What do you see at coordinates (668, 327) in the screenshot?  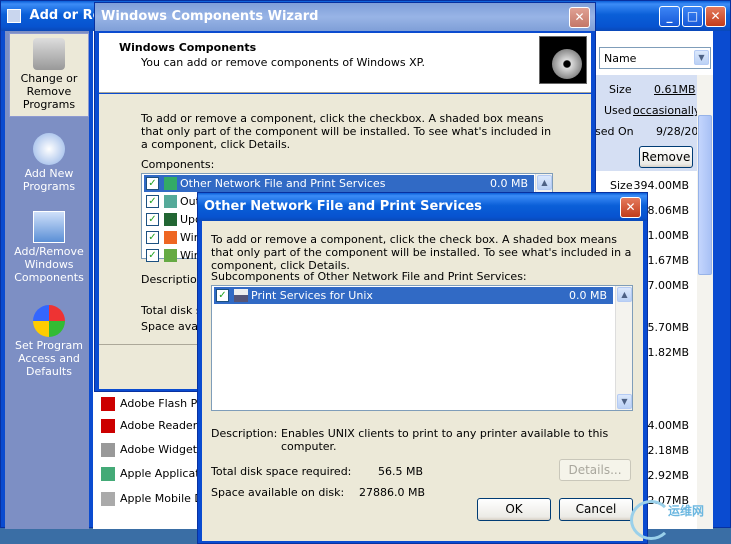 I see `size-value: 5.70MB` at bounding box center [668, 327].